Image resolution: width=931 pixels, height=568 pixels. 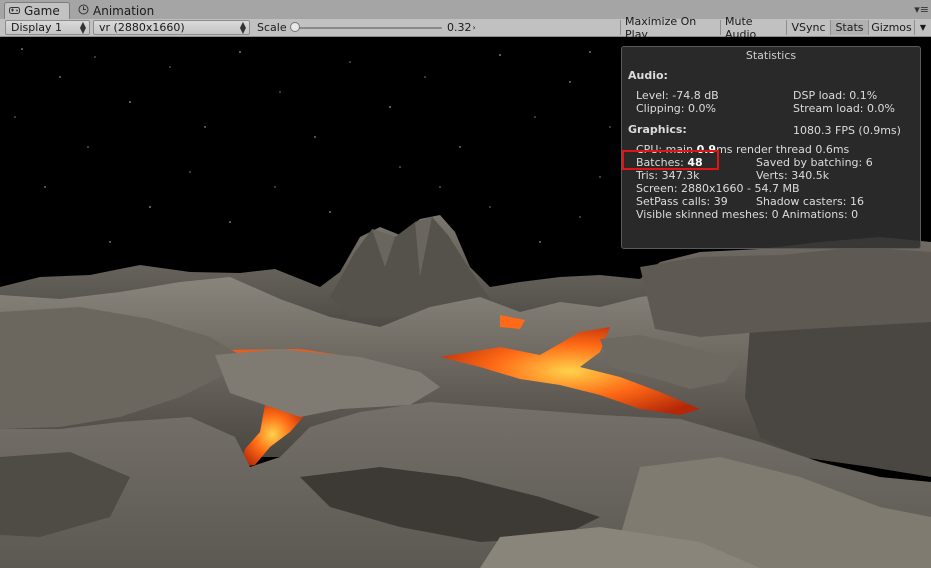 I want to click on audio-stream-load: Stream load: 0.0%, so click(x=844, y=108).